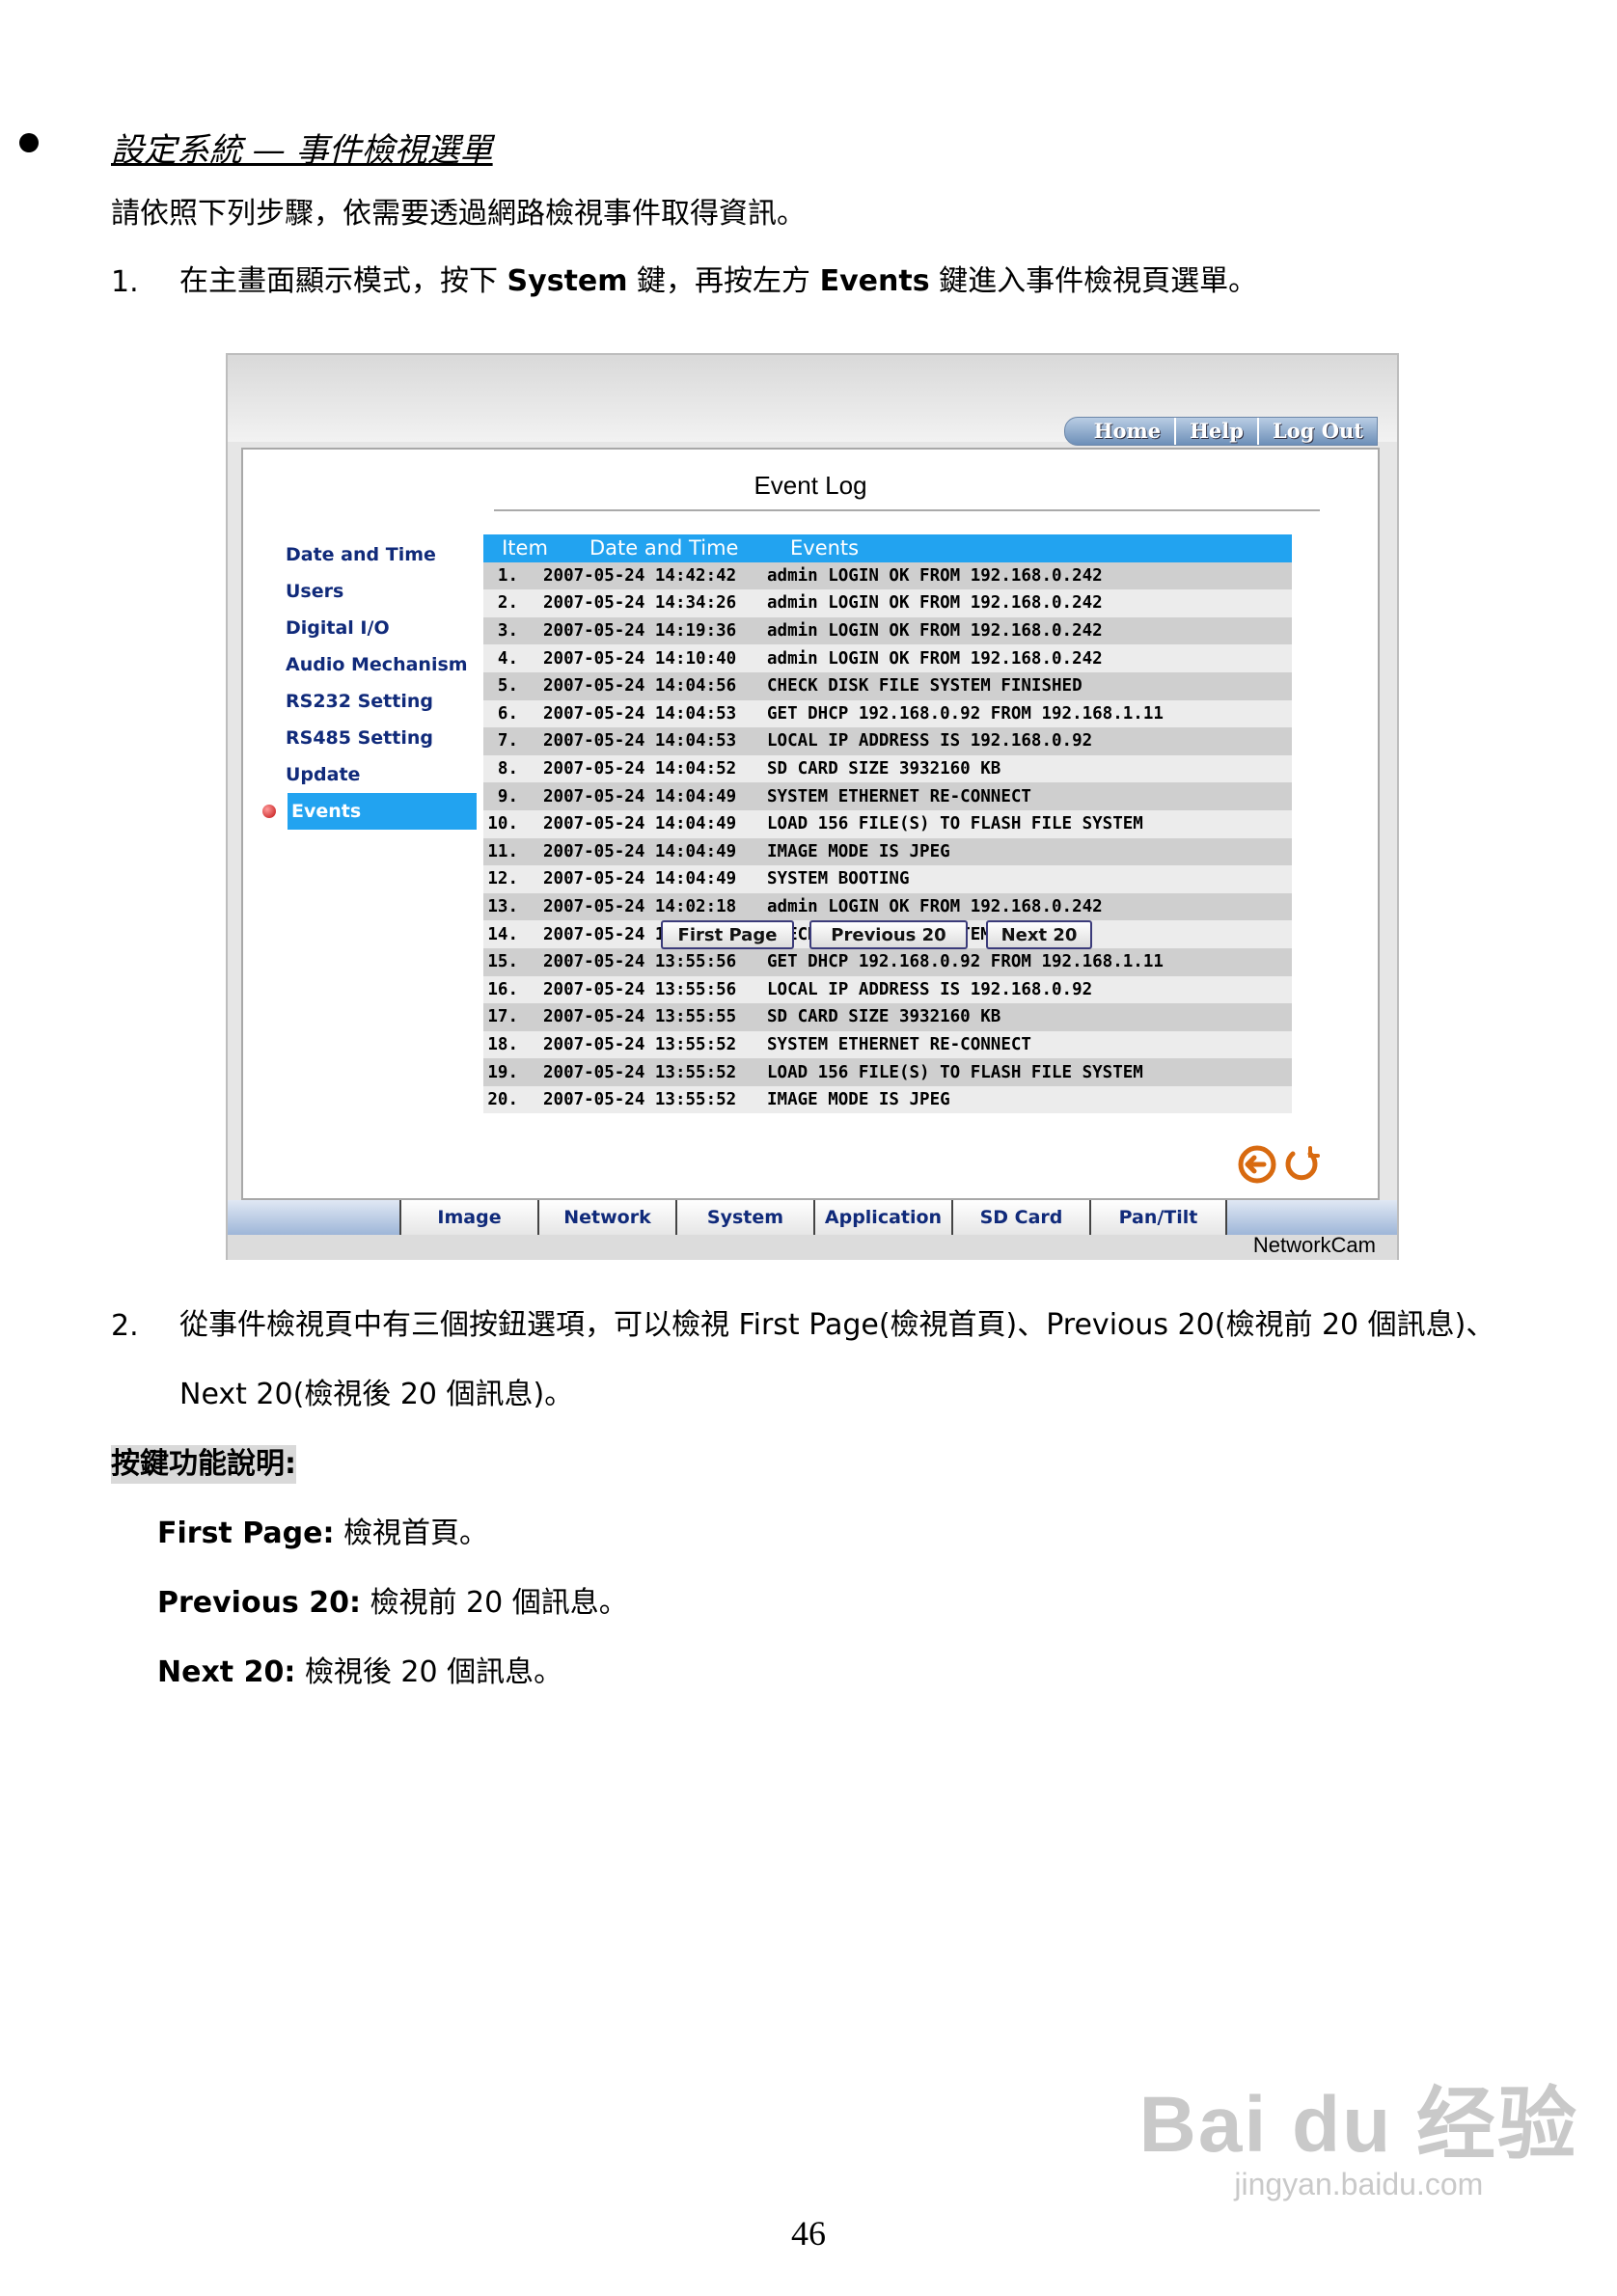 This screenshot has height=2296, width=1617. I want to click on back-arrow-icon, so click(1257, 1165).